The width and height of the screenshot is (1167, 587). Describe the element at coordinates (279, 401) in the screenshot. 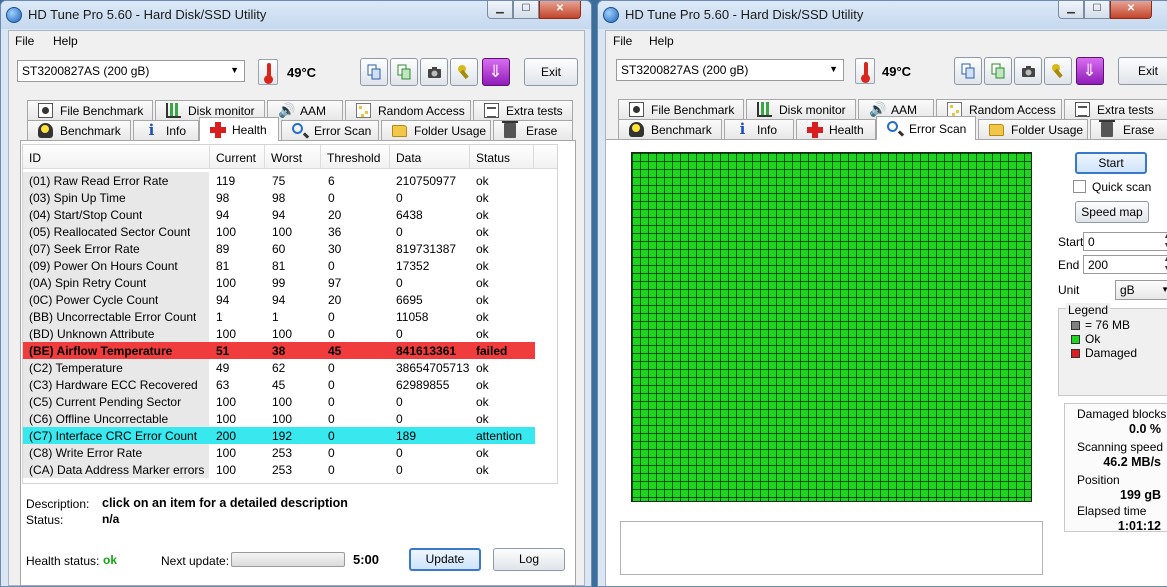

I see `table-row: (C5) Current Pending Sector 100 100 0 0 ok` at that location.